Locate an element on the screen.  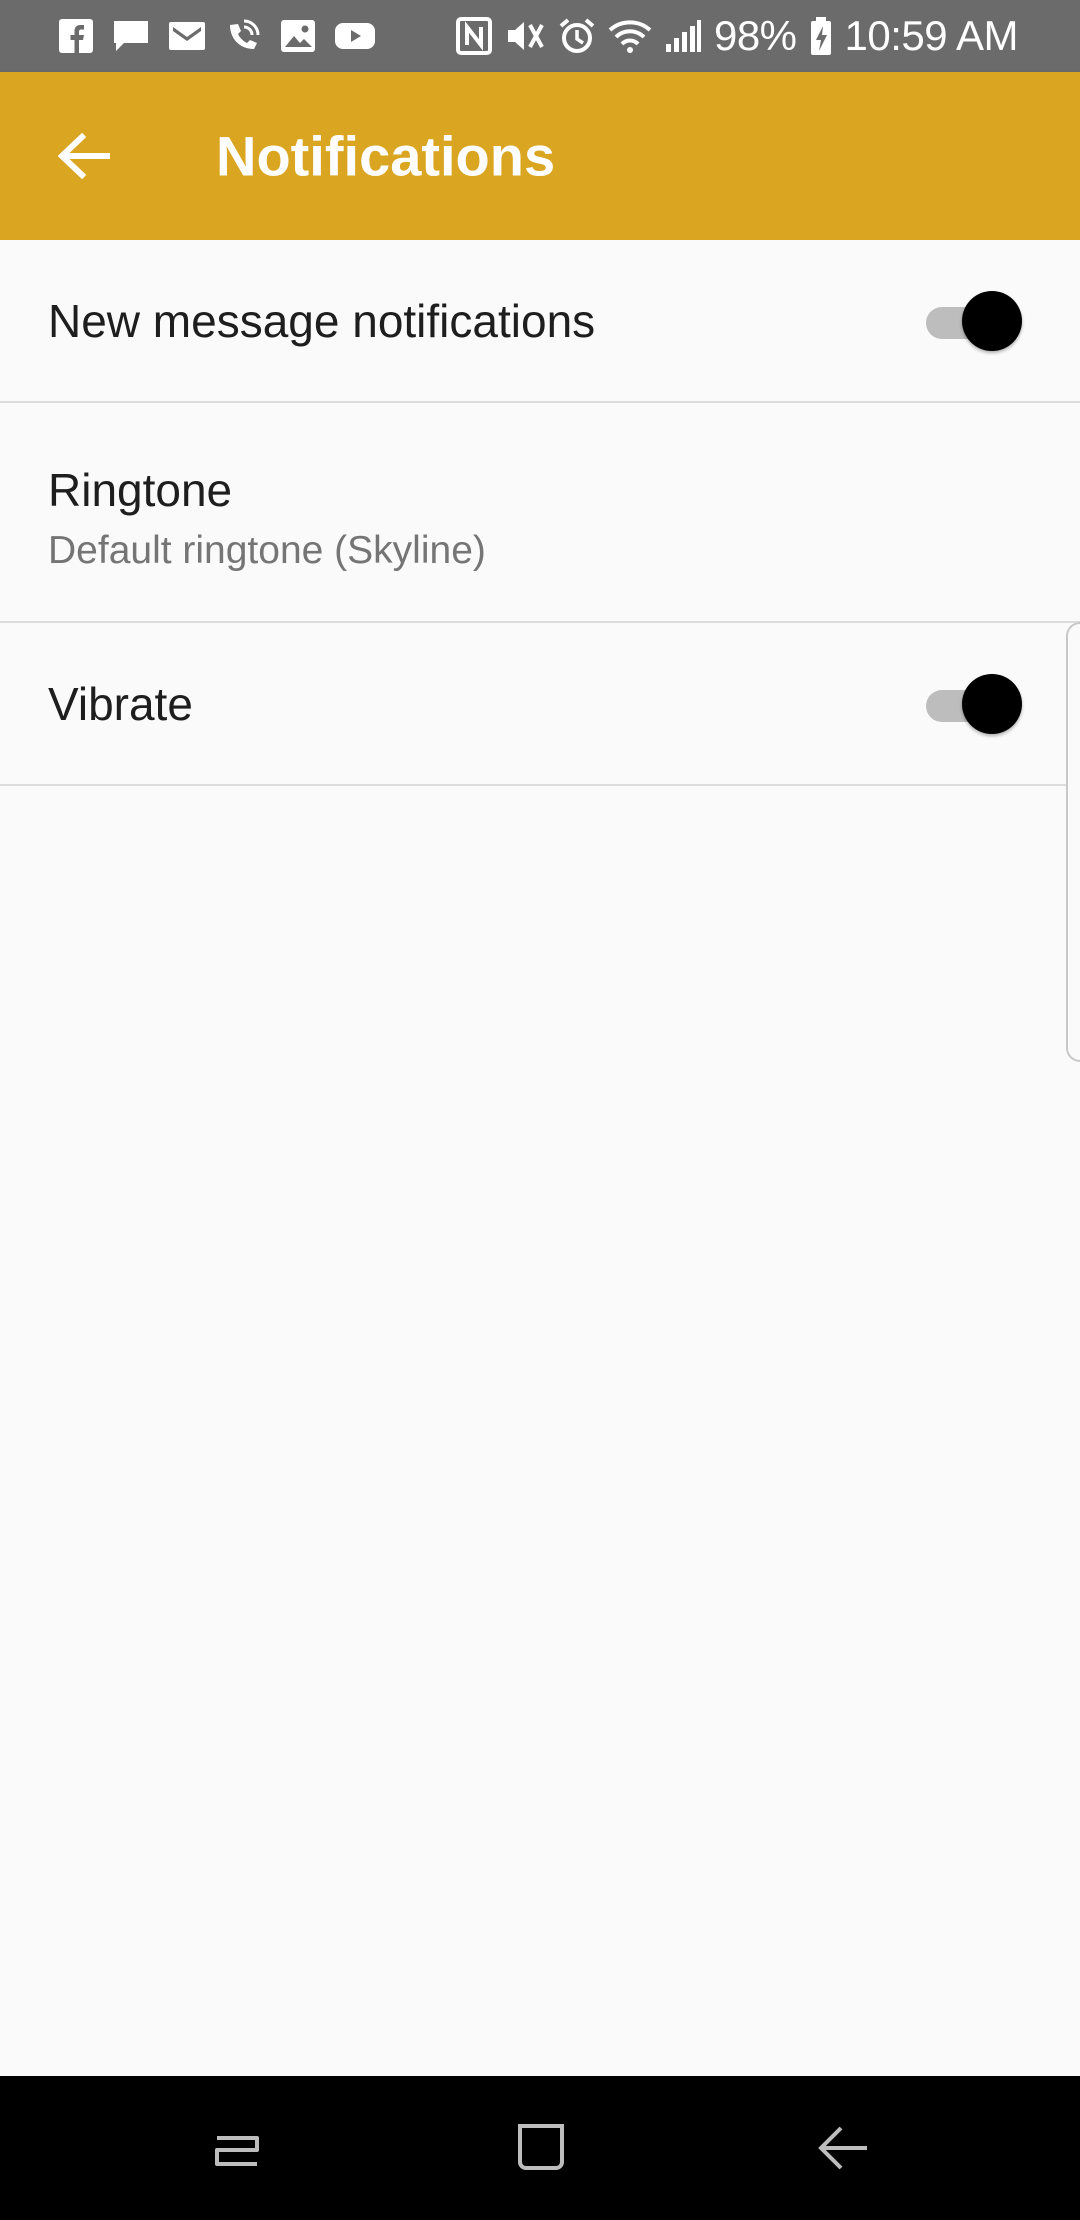
back-icon is located at coordinates (843, 2148).